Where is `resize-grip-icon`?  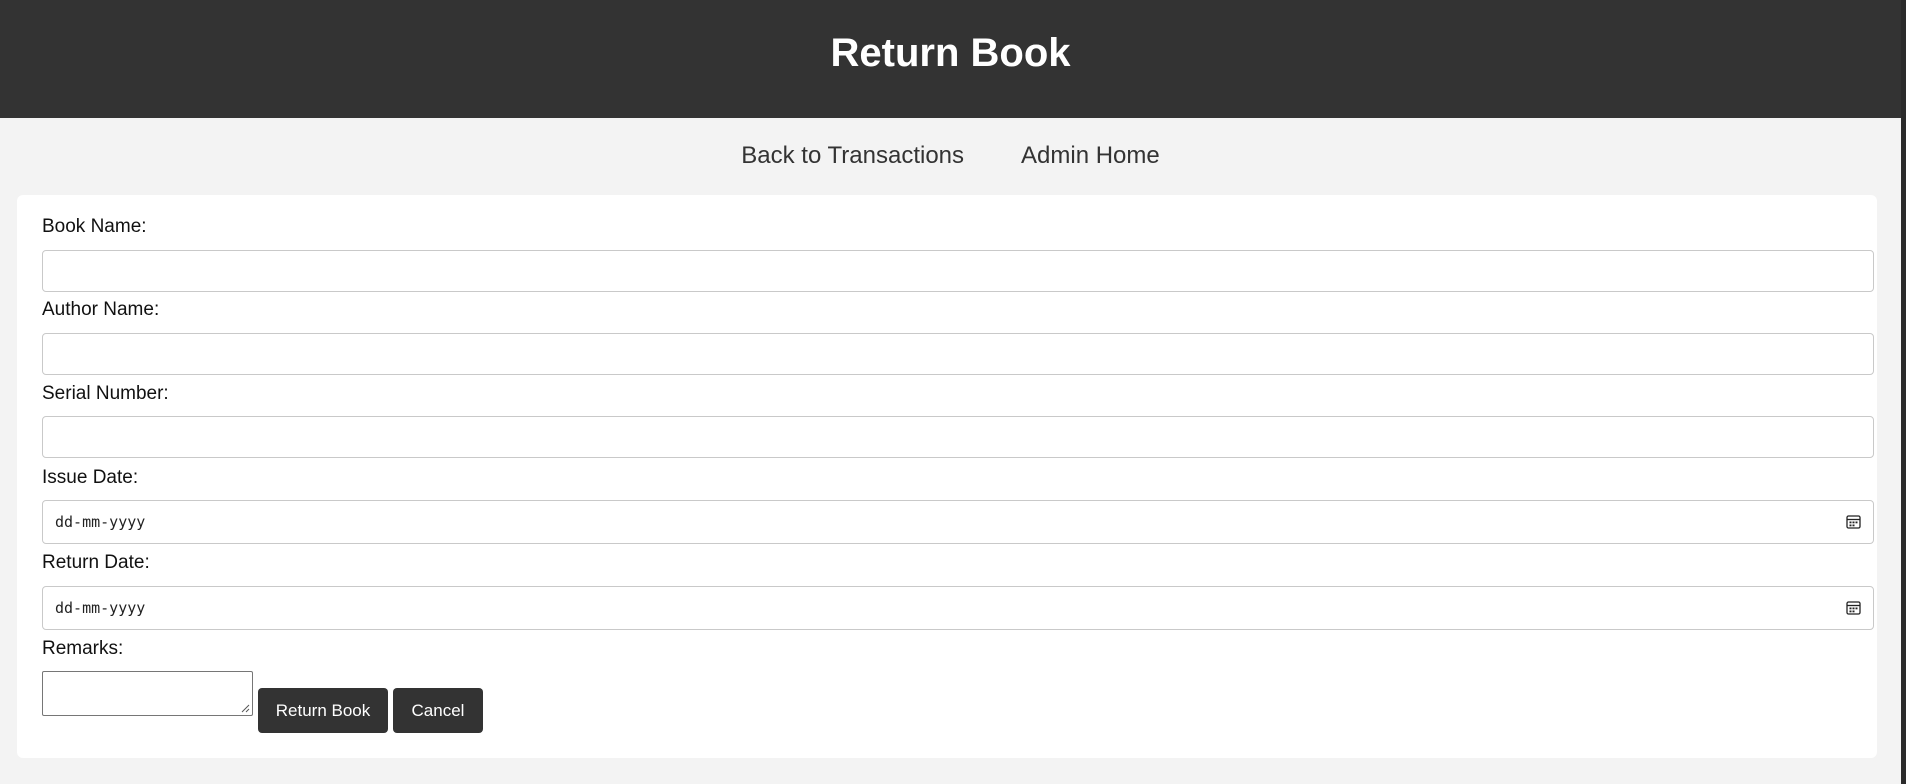 resize-grip-icon is located at coordinates (245, 708).